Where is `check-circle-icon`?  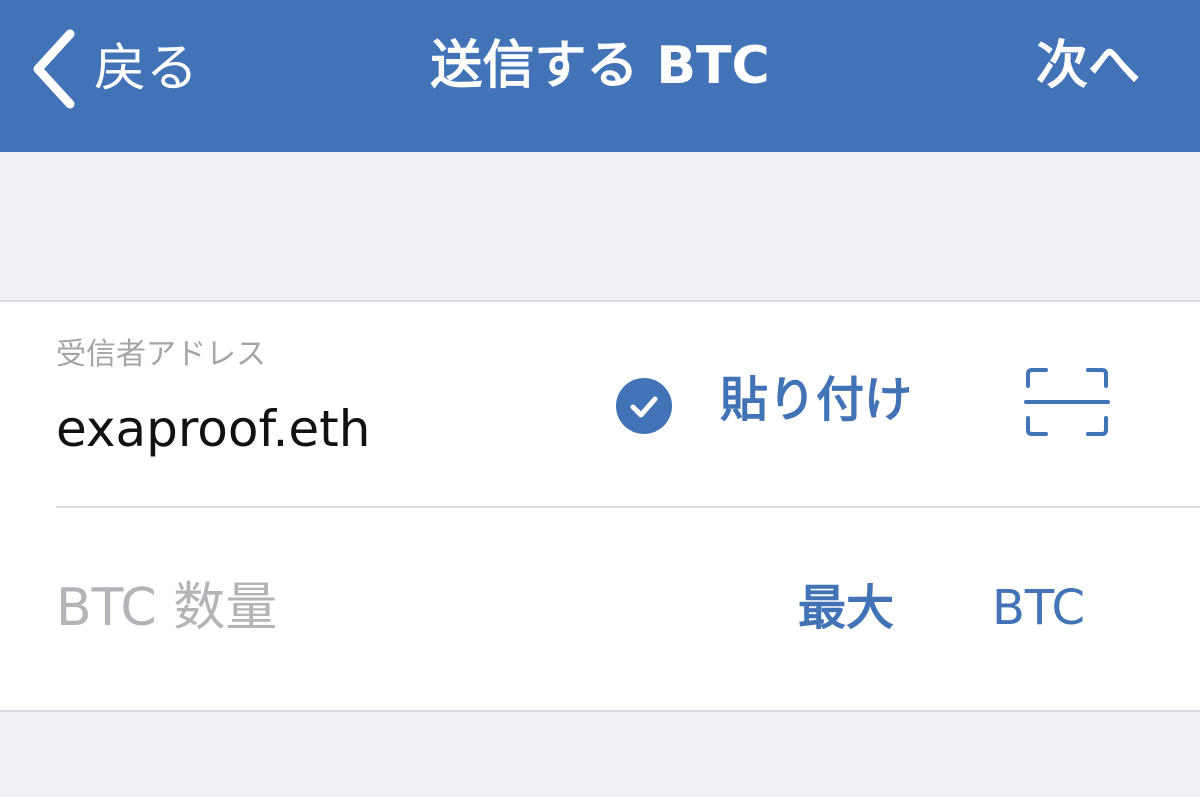 check-circle-icon is located at coordinates (644, 406).